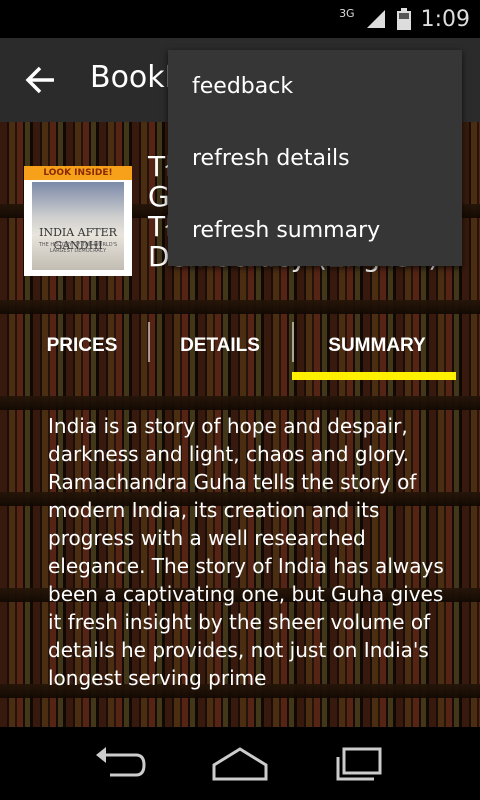 The image size is (480, 800). Describe the element at coordinates (315, 86) in the screenshot. I see `menu-item-feedback: feedback` at that location.